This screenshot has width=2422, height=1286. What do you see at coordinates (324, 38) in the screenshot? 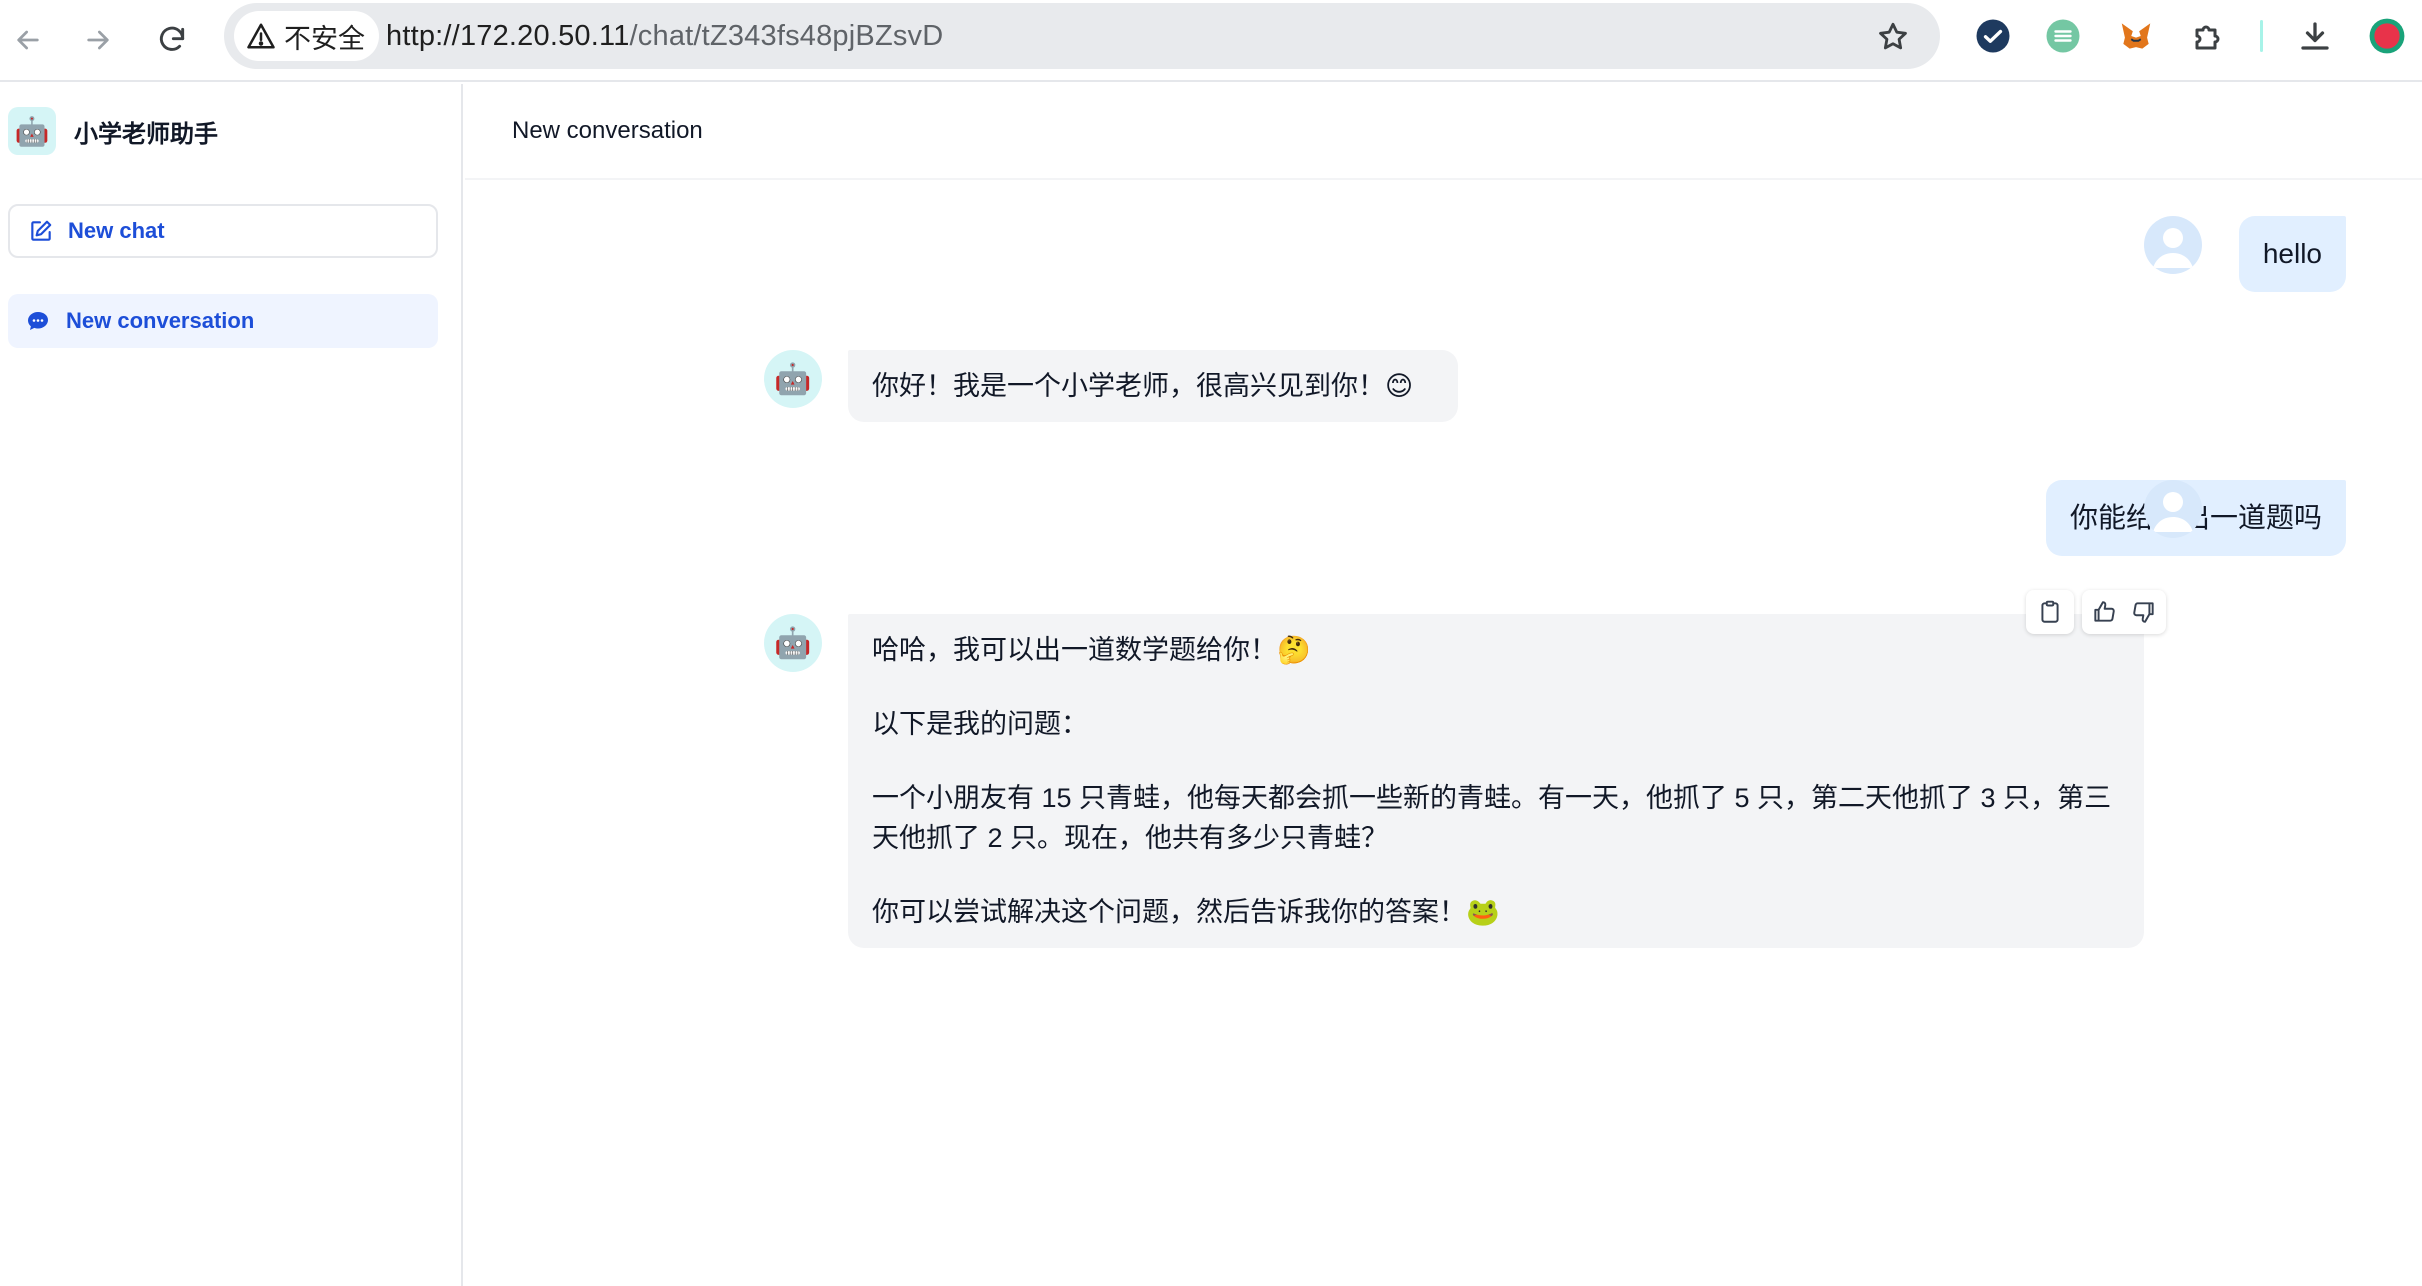
I see `security-label: 不安全` at bounding box center [324, 38].